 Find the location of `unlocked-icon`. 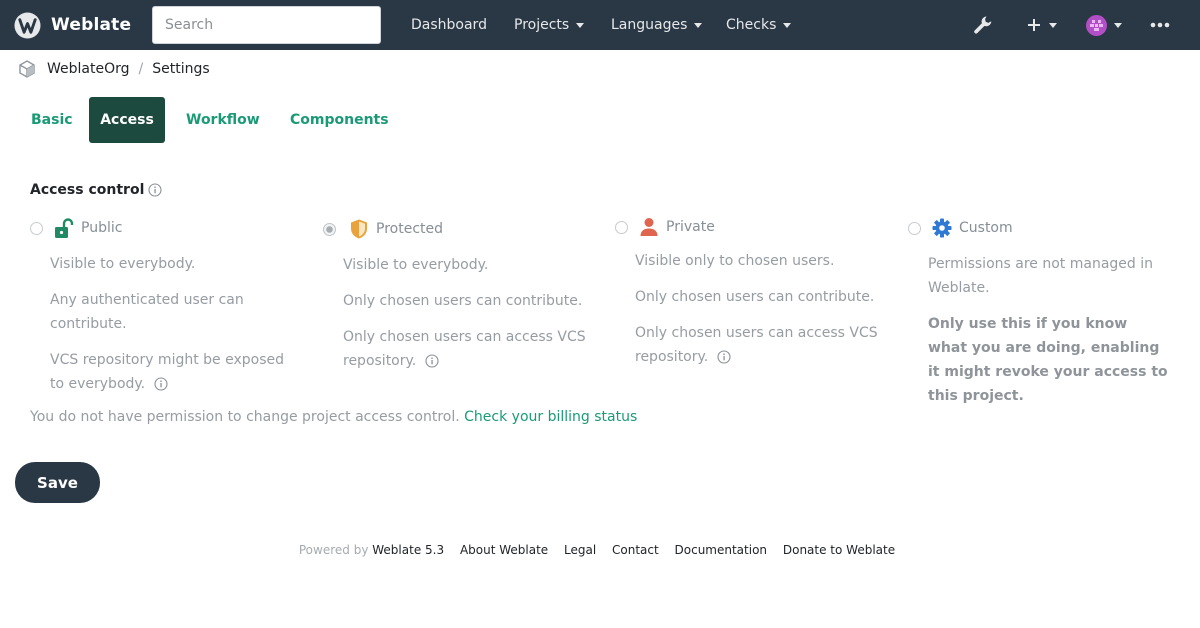

unlocked-icon is located at coordinates (64, 228).